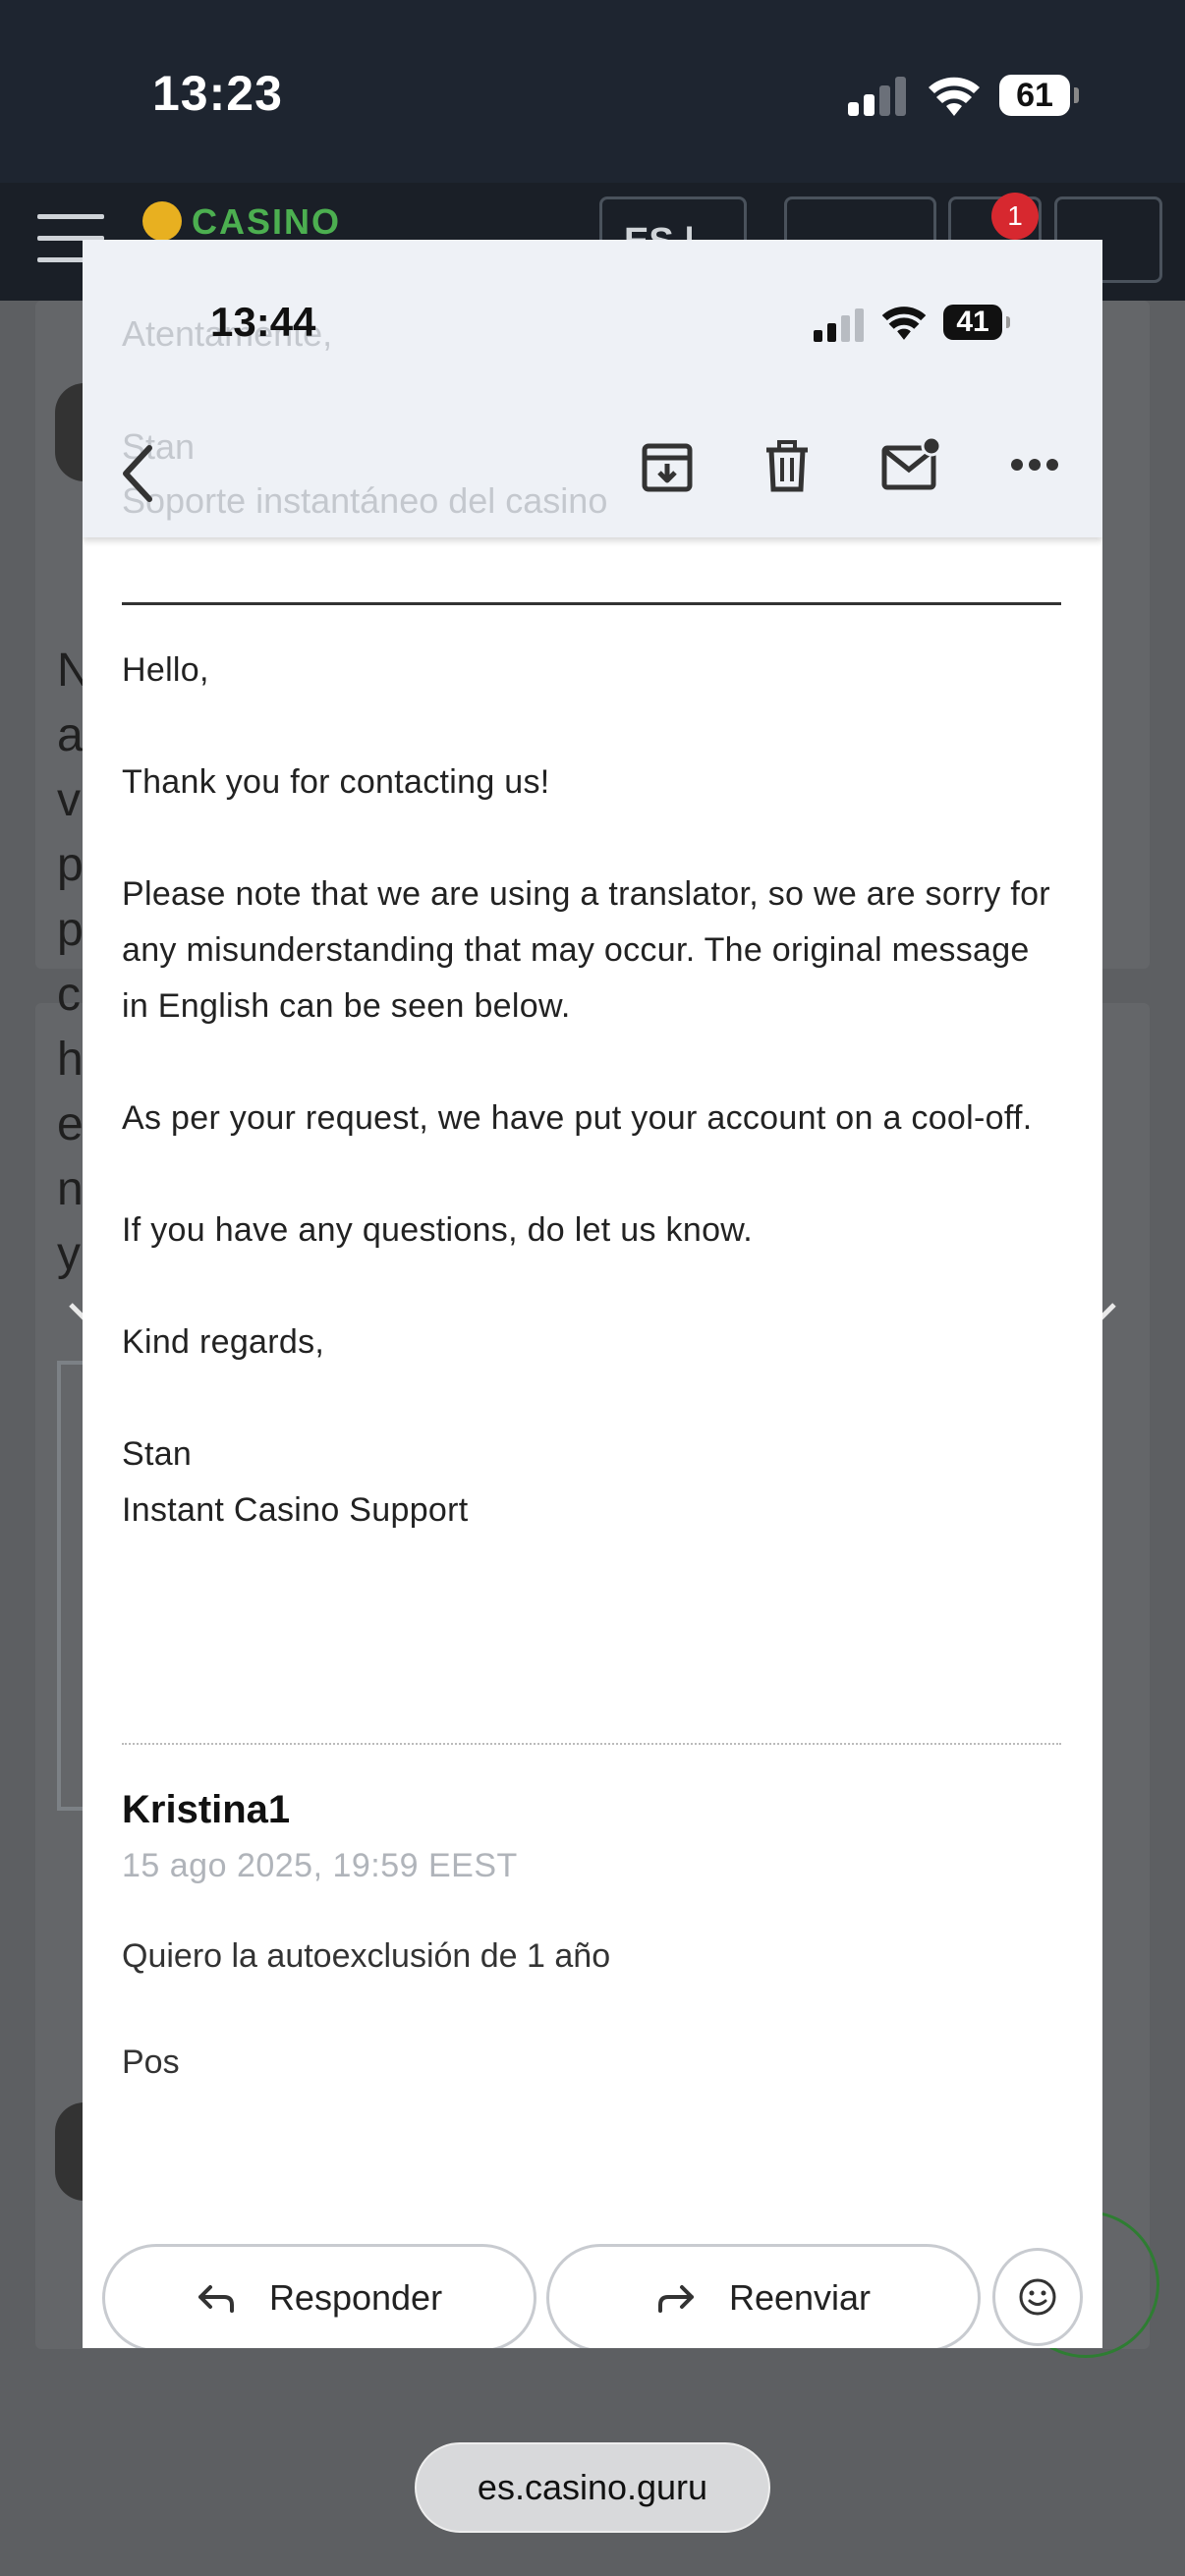 This screenshot has width=1185, height=2576. What do you see at coordinates (1034, 95) in the screenshot?
I see `battery-icon: 61` at bounding box center [1034, 95].